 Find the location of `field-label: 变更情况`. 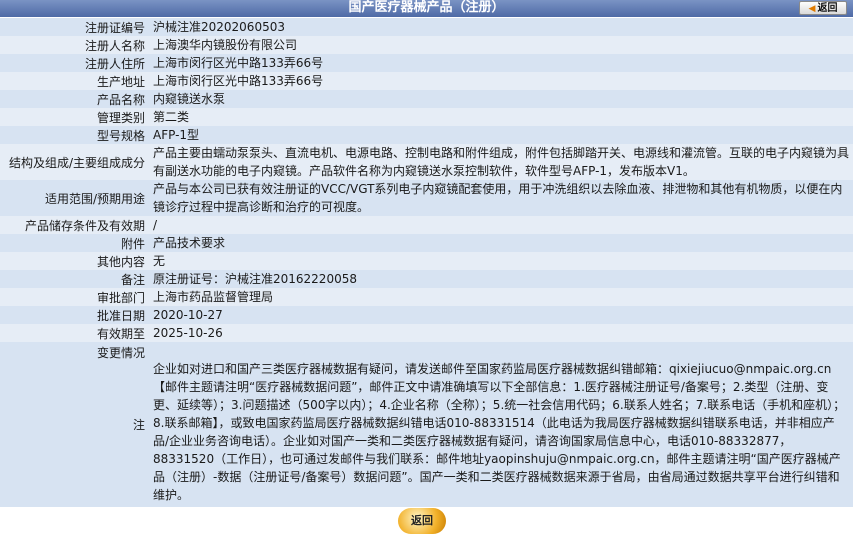

field-label: 变更情况 is located at coordinates (120, 353).